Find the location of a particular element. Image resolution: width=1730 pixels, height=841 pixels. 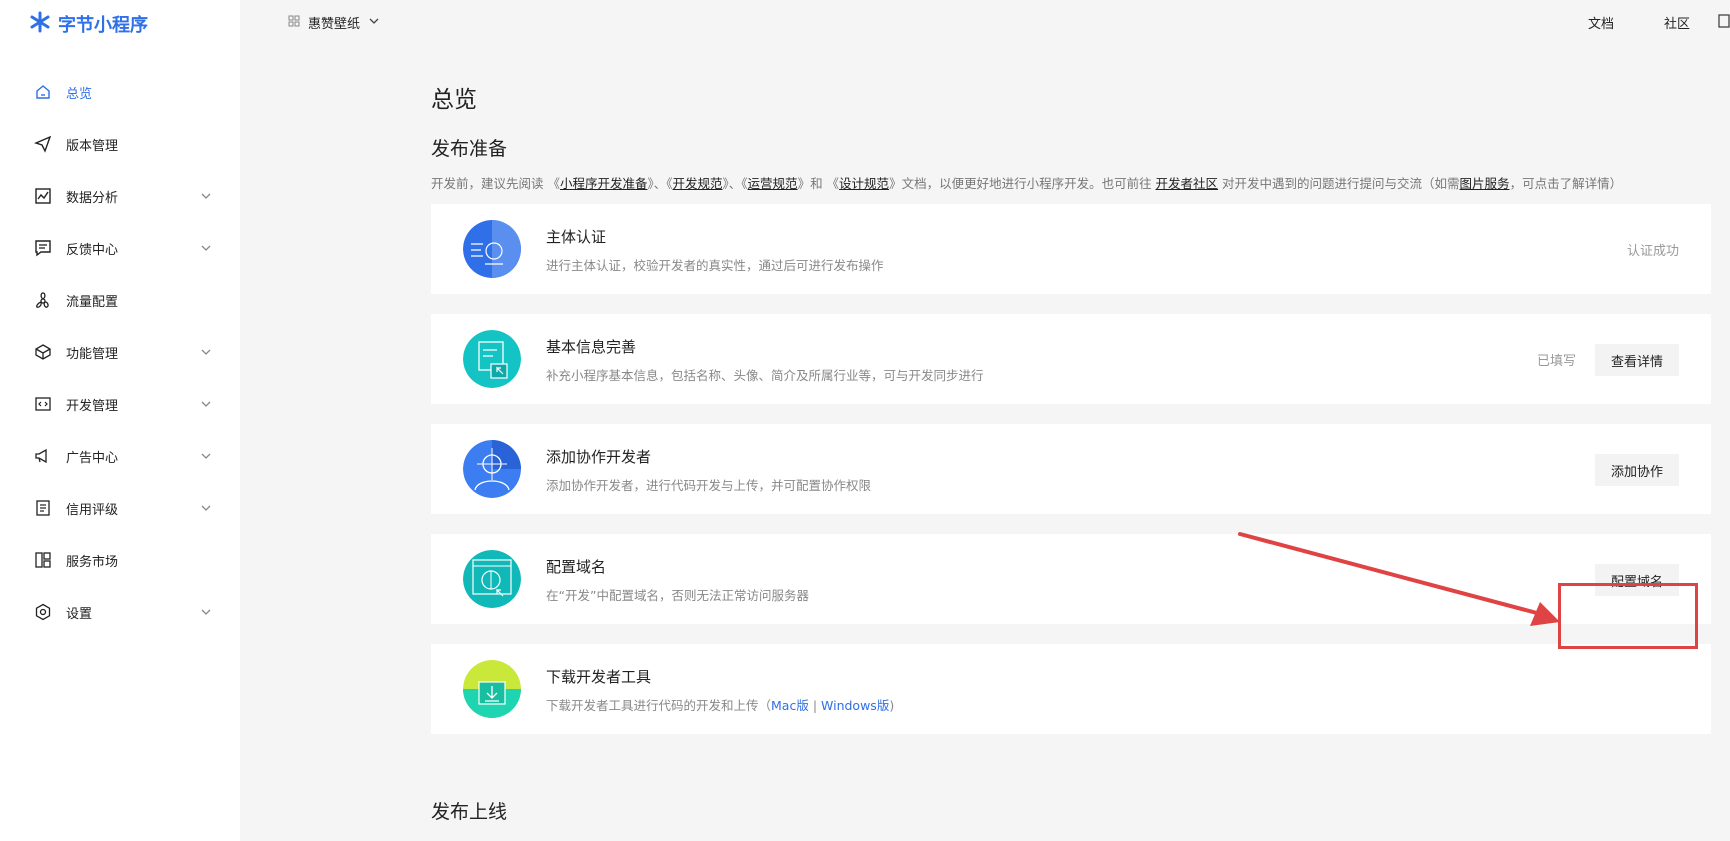

community-link: 社区 is located at coordinates (1677, 22).